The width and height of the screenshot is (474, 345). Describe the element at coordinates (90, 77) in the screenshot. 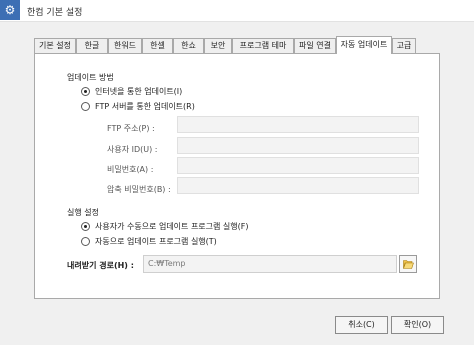

I see `update-method-title: 업데이트 방법` at that location.